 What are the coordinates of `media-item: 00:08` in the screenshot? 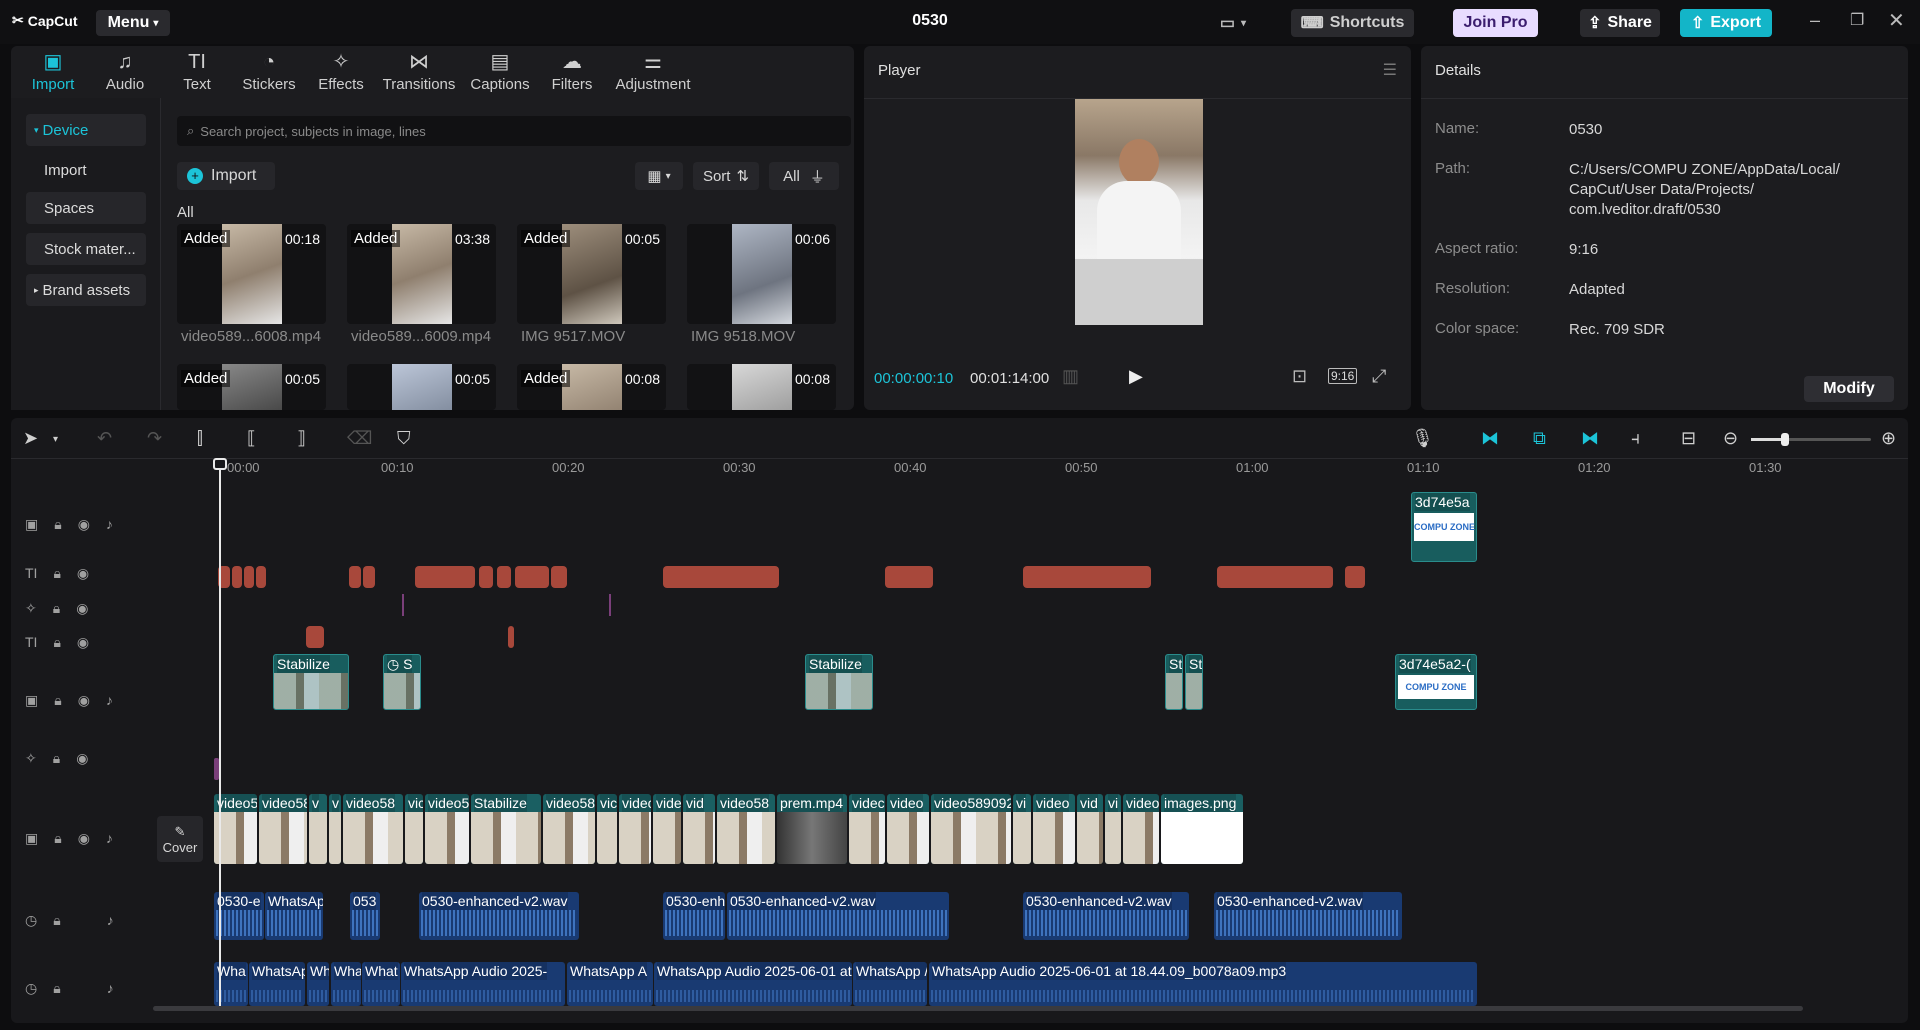 It's located at (761, 387).